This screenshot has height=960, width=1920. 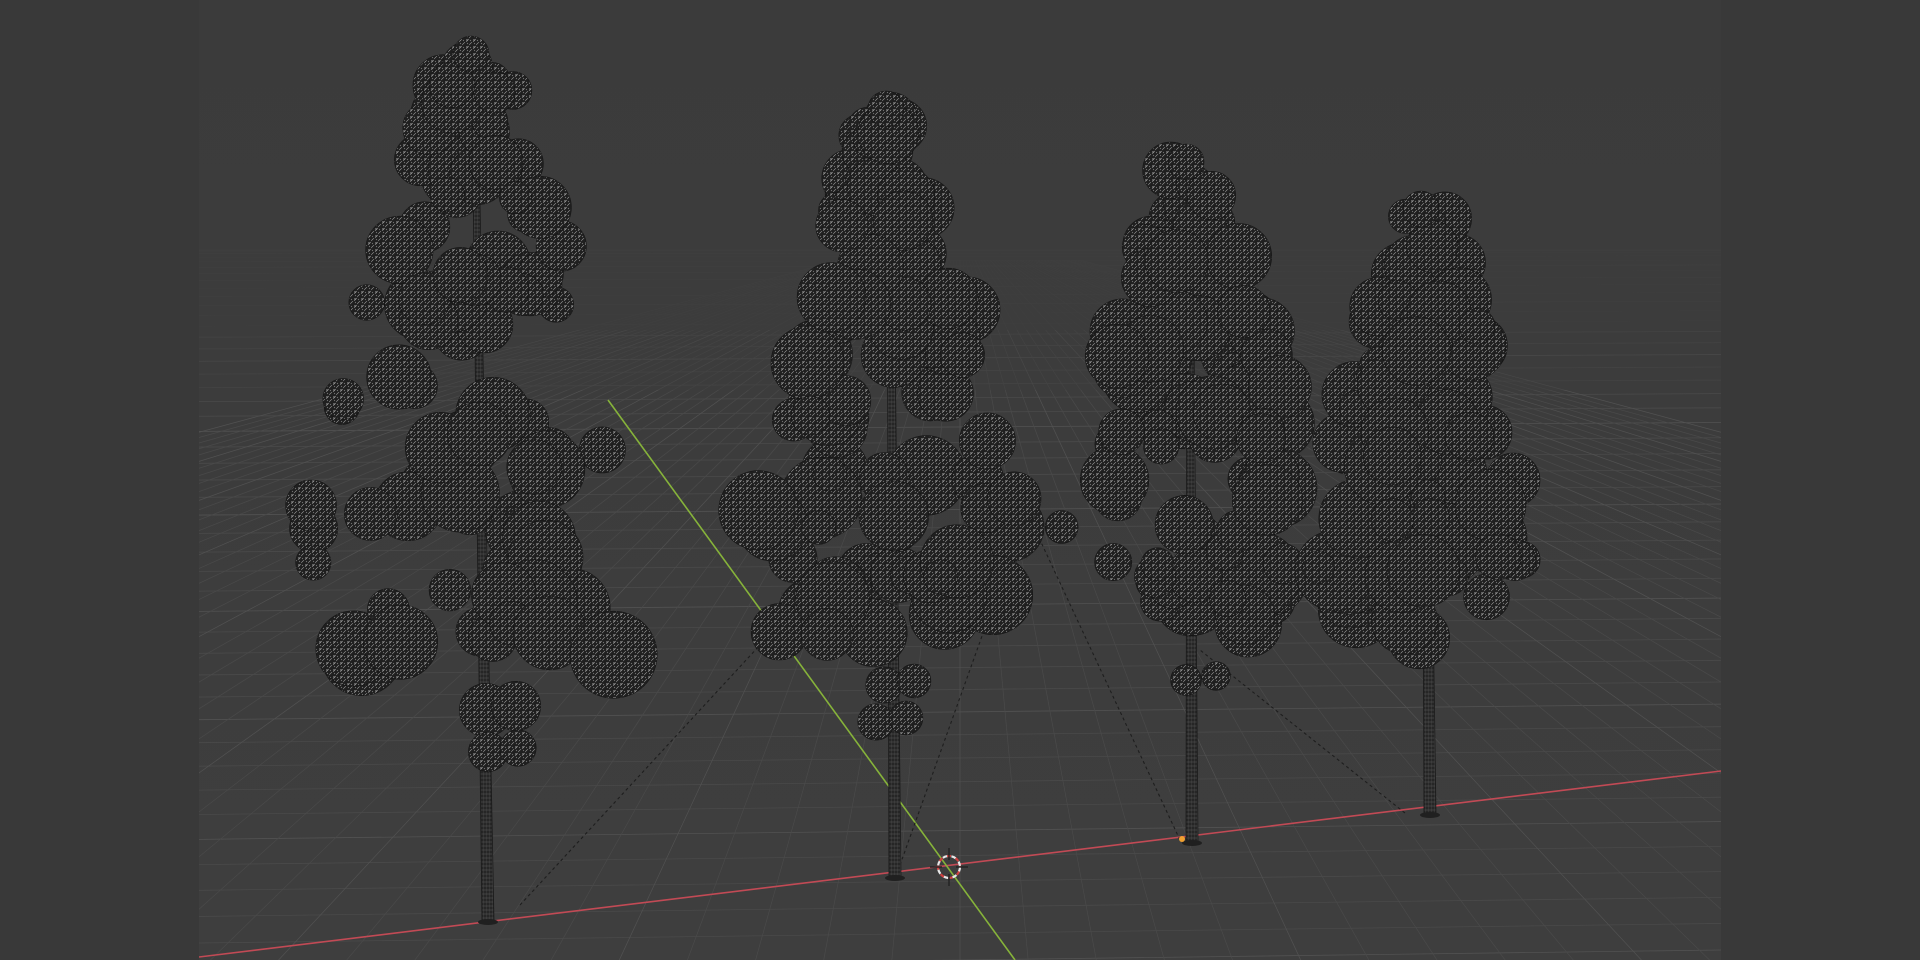 What do you see at coordinates (1820, 480) in the screenshot?
I see `right-panel-area` at bounding box center [1820, 480].